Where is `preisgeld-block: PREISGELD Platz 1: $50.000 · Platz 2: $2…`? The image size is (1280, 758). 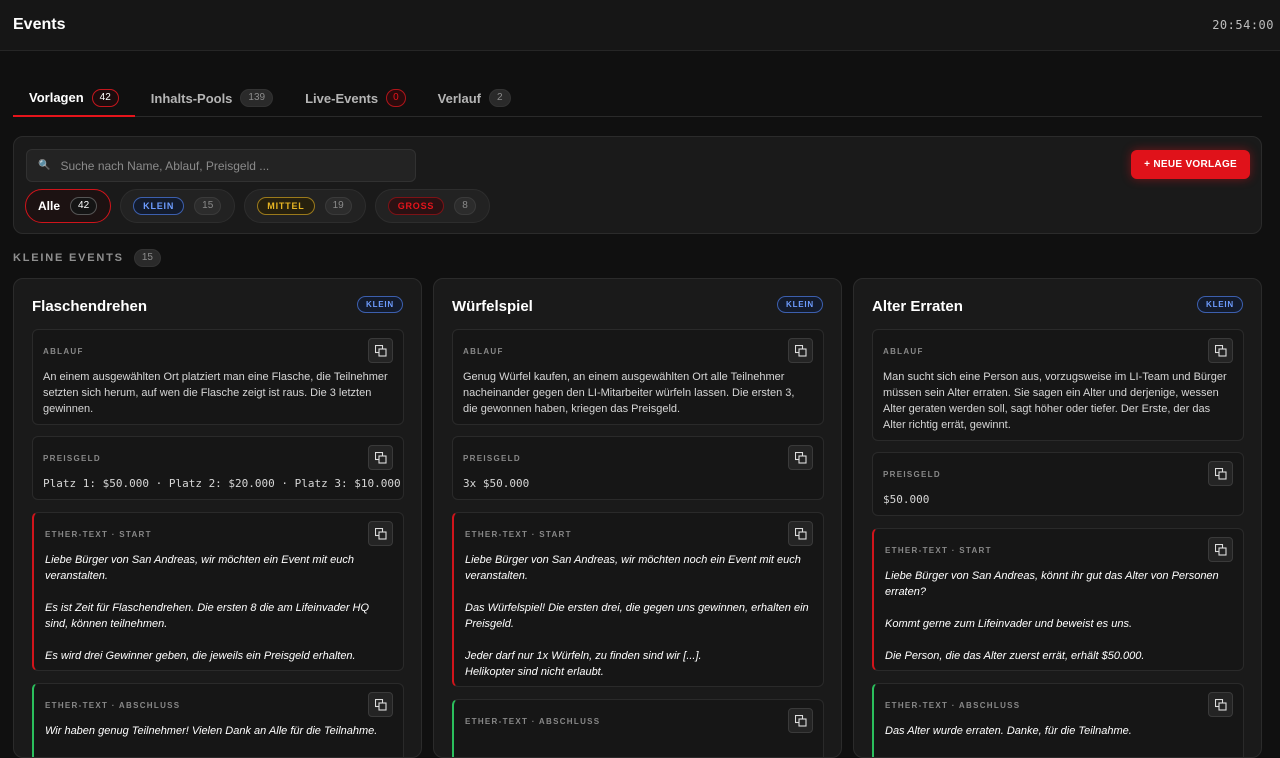
preisgeld-block: PREISGELD Platz 1: $50.000 · Platz 2: $2… is located at coordinates (218, 468).